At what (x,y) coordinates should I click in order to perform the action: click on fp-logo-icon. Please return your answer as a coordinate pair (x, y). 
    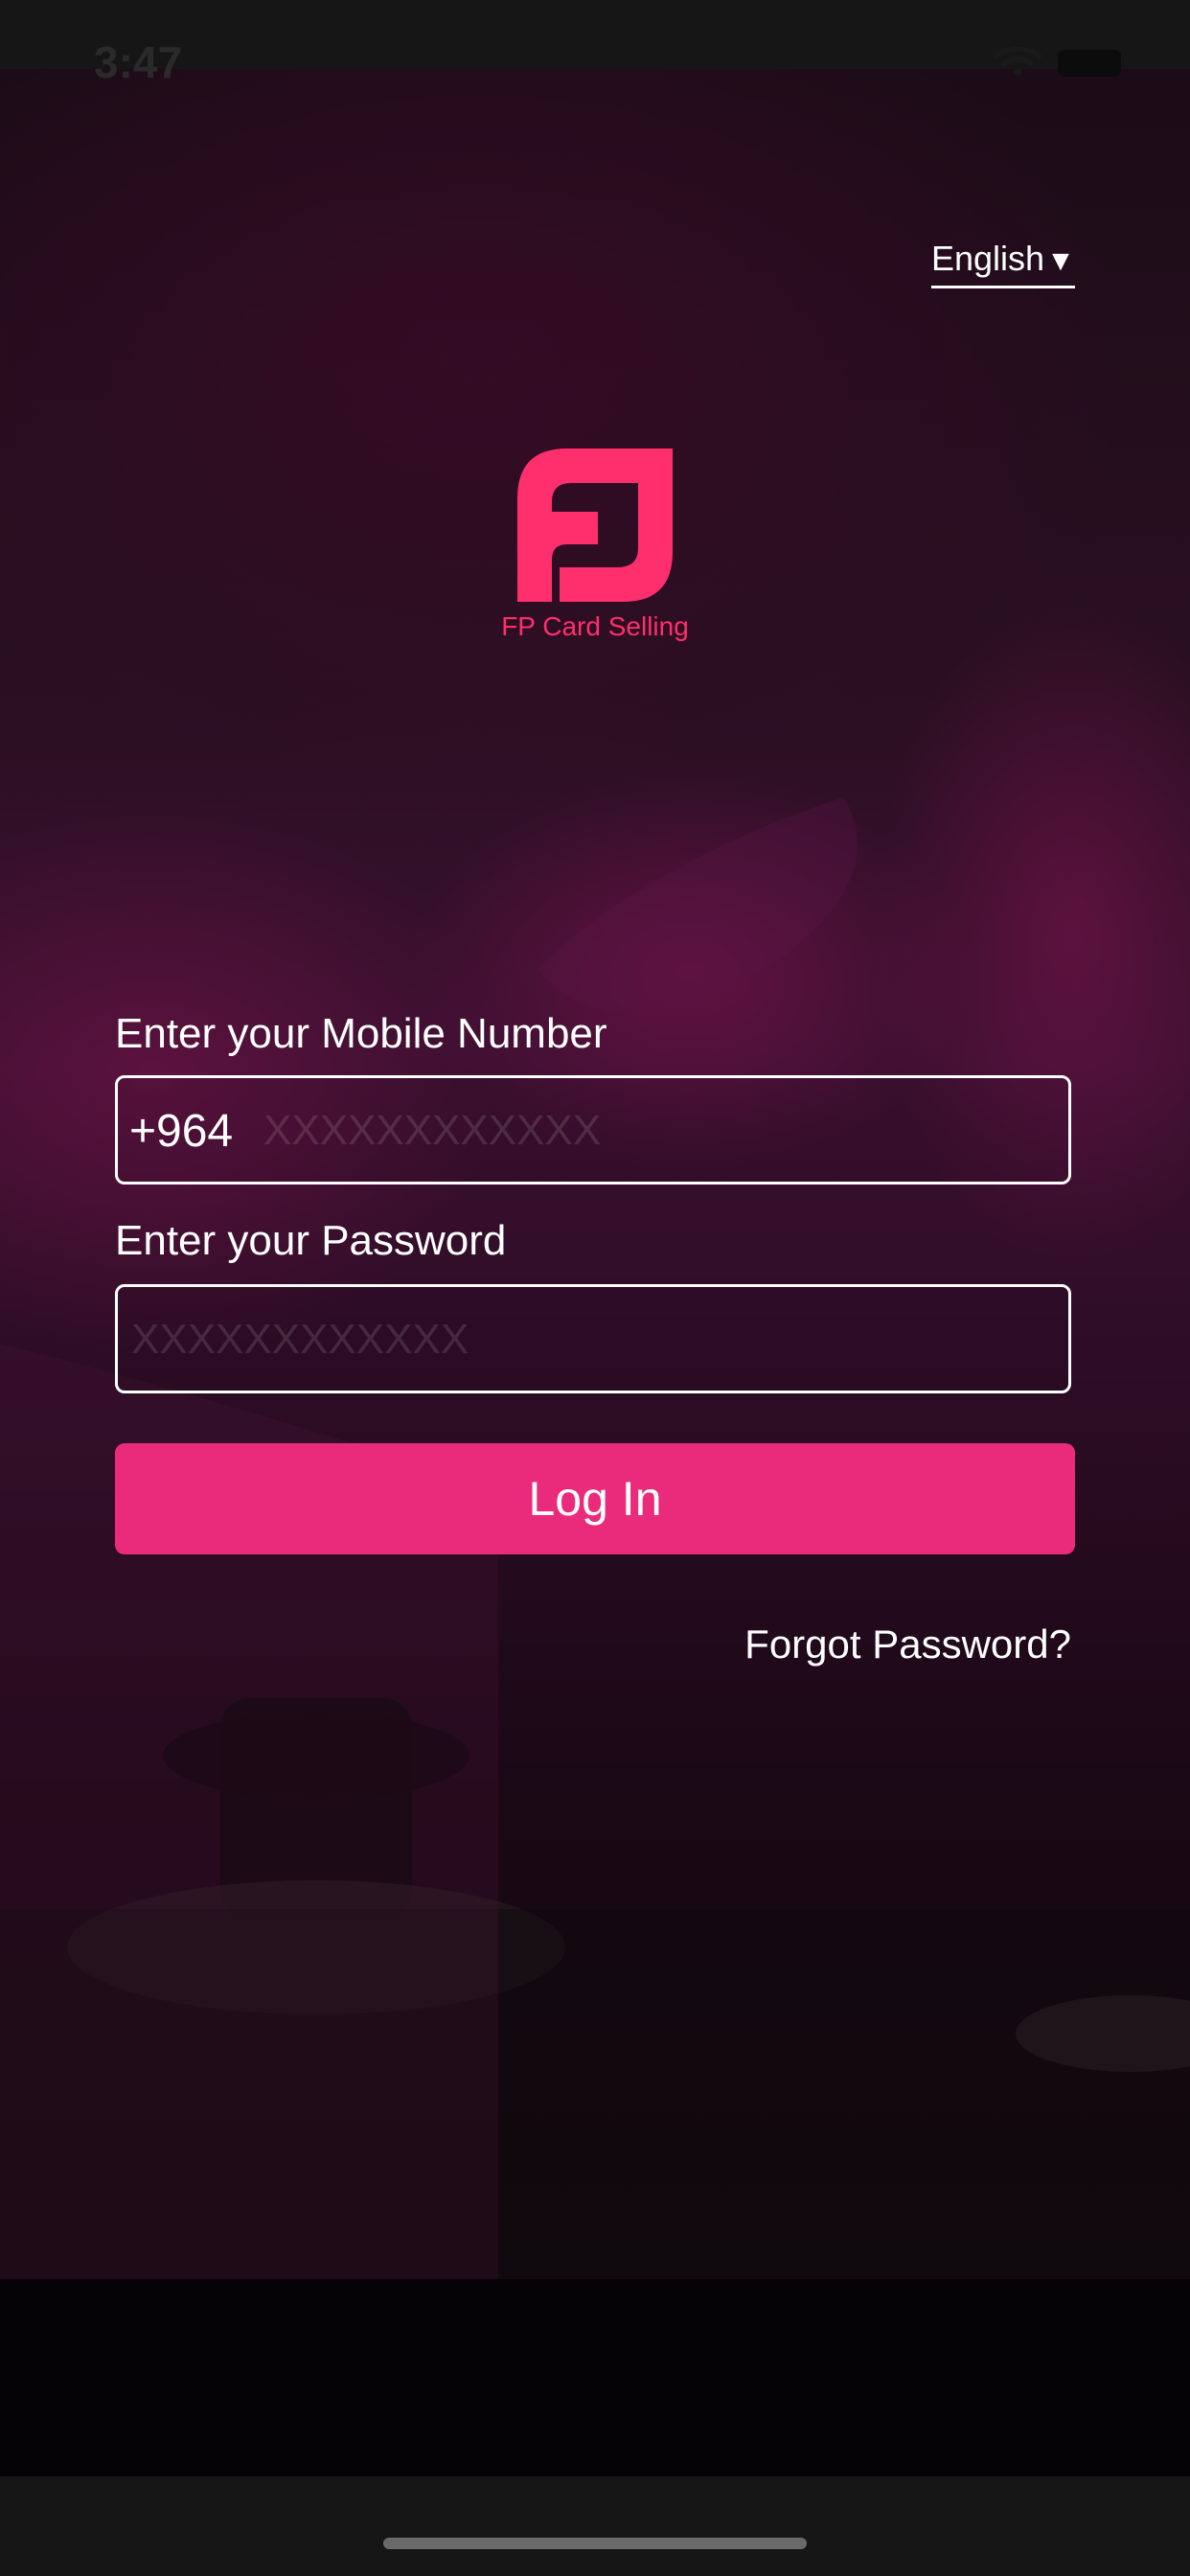
    Looking at the image, I should click on (595, 525).